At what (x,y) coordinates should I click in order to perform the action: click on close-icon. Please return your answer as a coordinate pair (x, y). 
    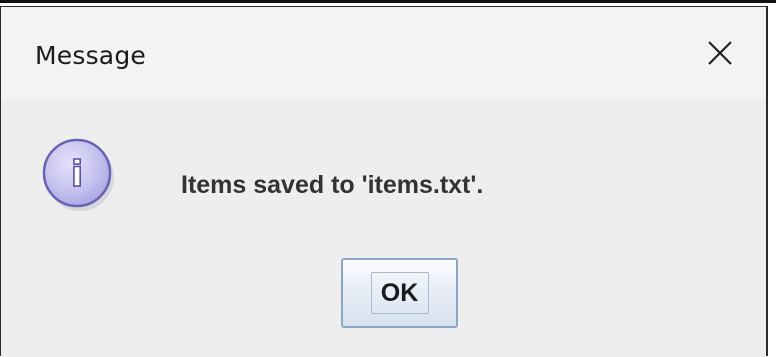
    Looking at the image, I should click on (720, 53).